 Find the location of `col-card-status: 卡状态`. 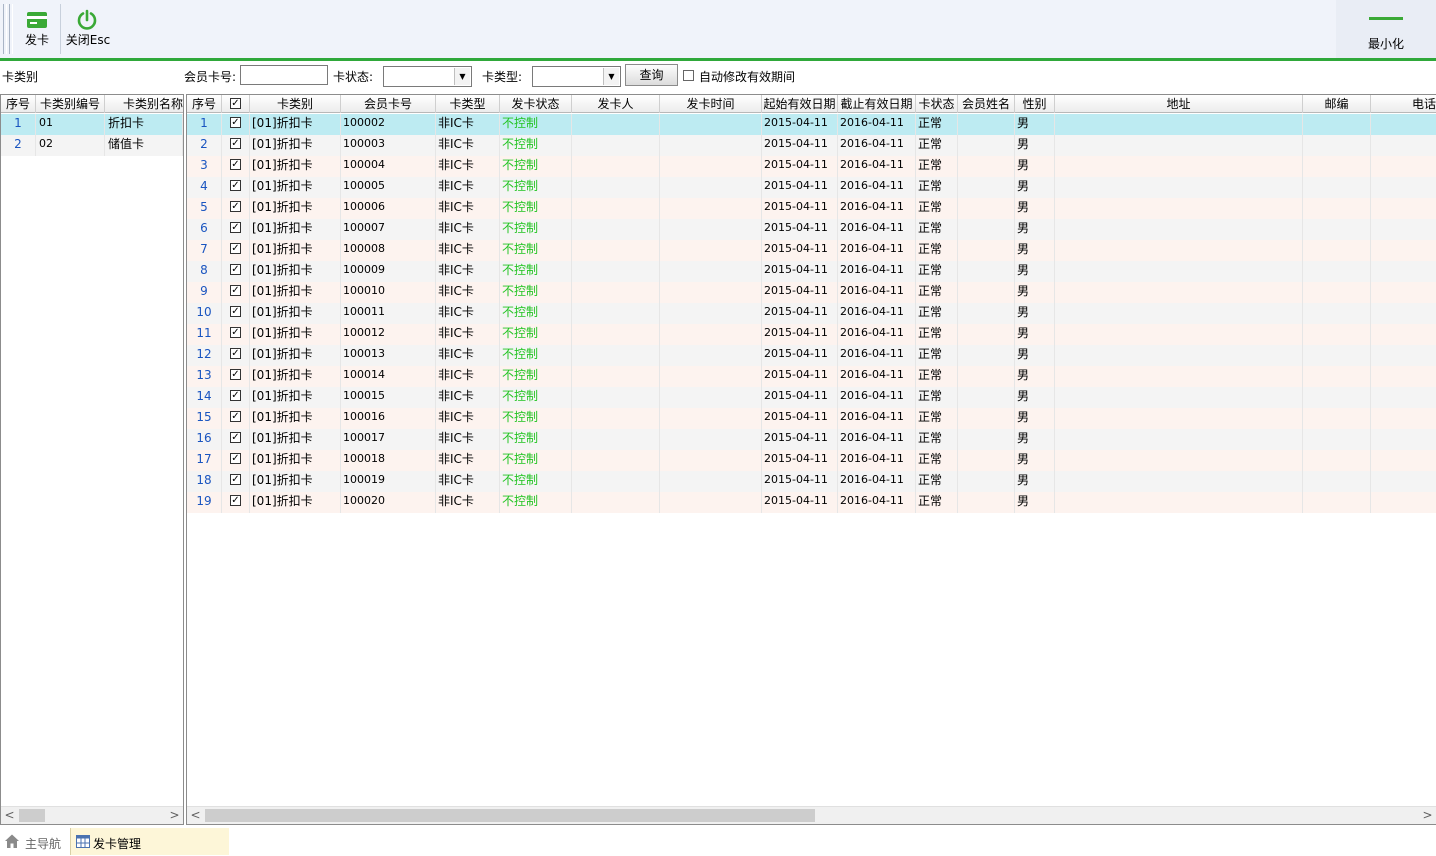

col-card-status: 卡状态 is located at coordinates (937, 104).